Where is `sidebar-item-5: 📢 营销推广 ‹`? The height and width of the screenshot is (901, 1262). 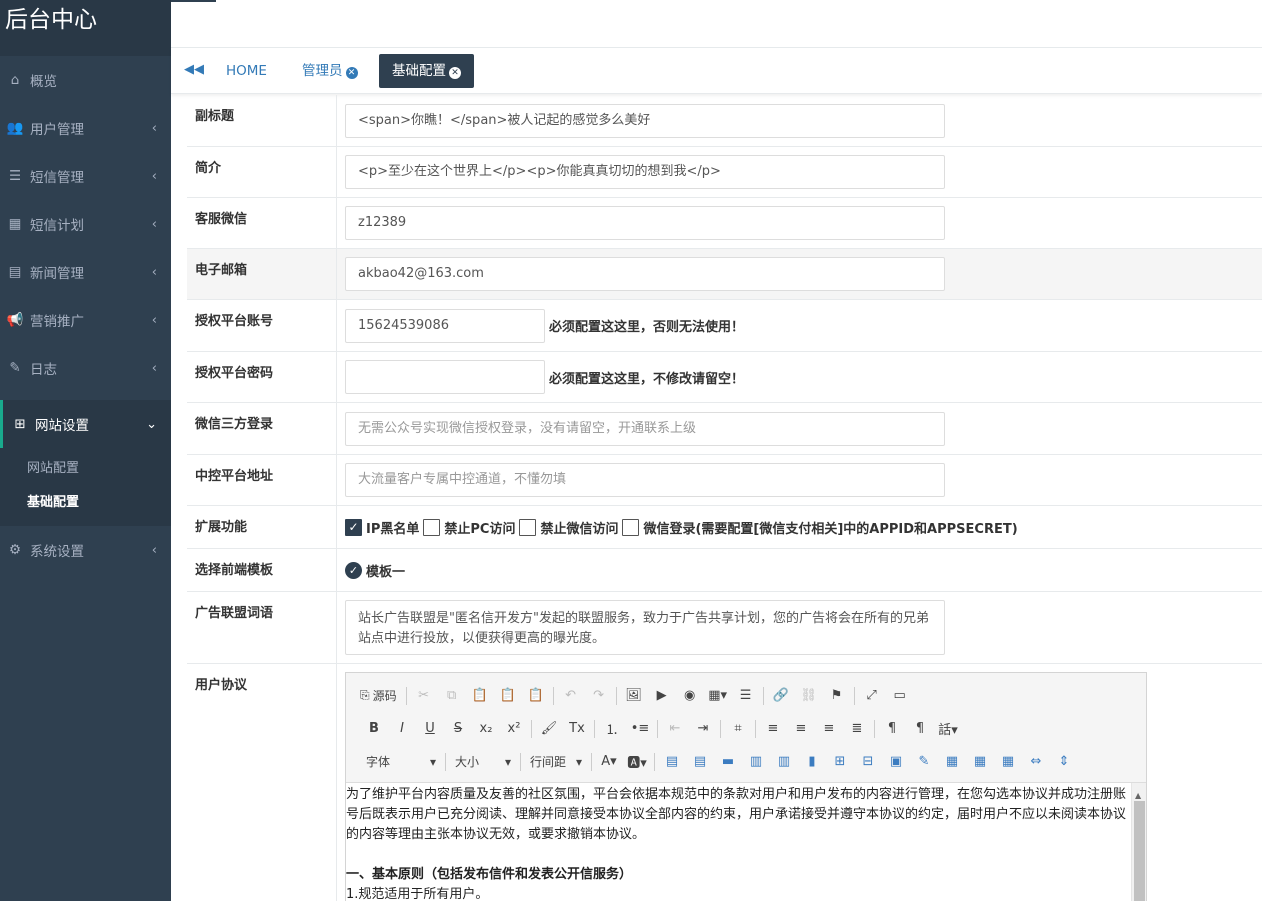 sidebar-item-5: 📢 营销推广 ‹ is located at coordinates (85, 320).